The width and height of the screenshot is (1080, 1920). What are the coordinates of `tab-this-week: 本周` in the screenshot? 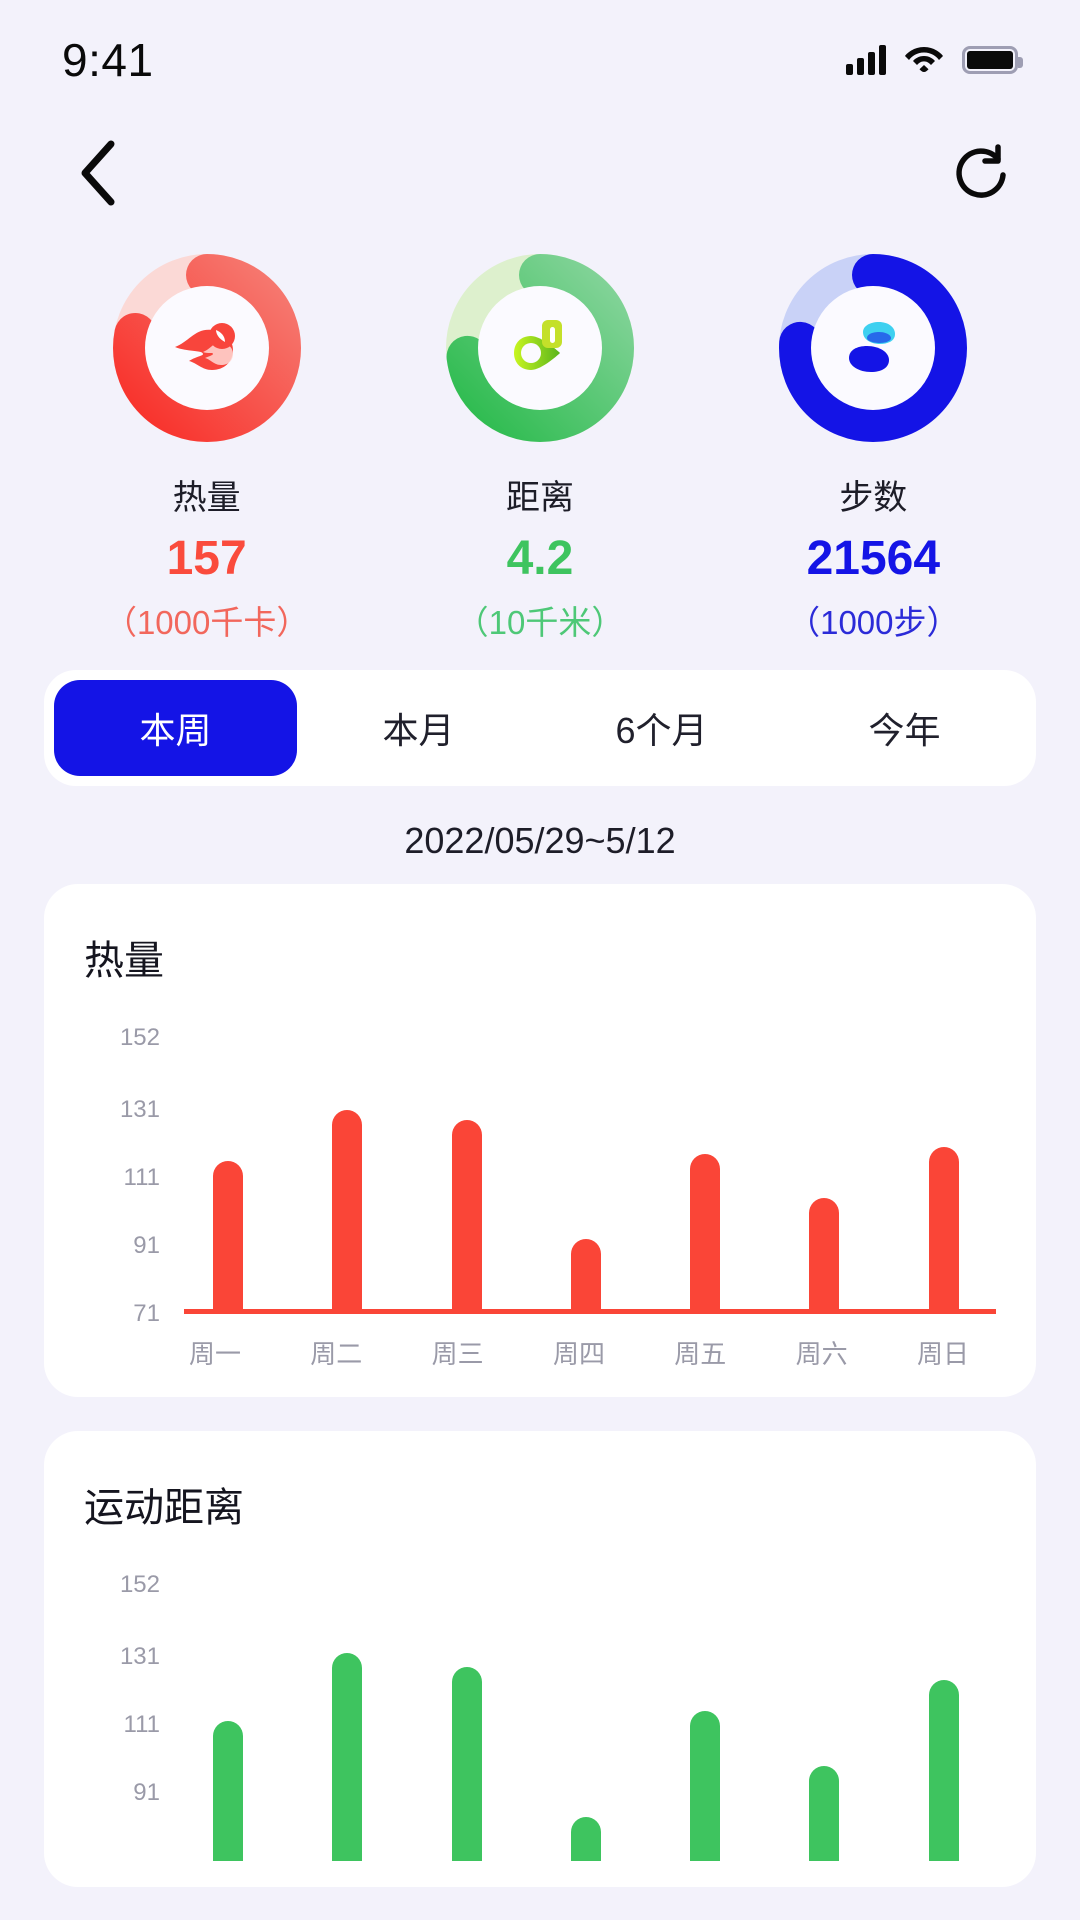 It's located at (175, 728).